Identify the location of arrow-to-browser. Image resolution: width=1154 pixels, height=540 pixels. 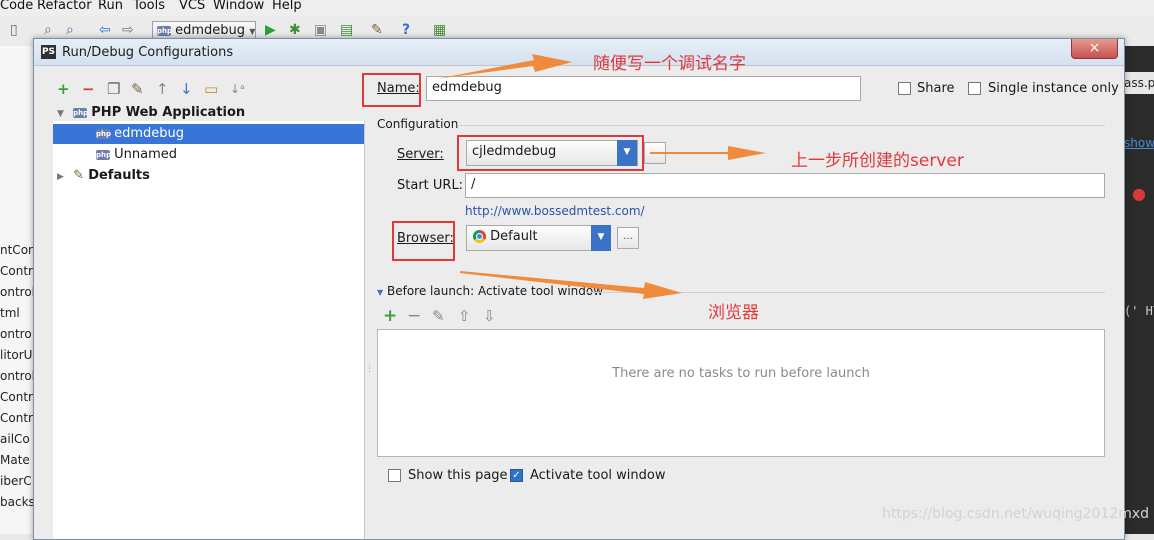
(571, 285).